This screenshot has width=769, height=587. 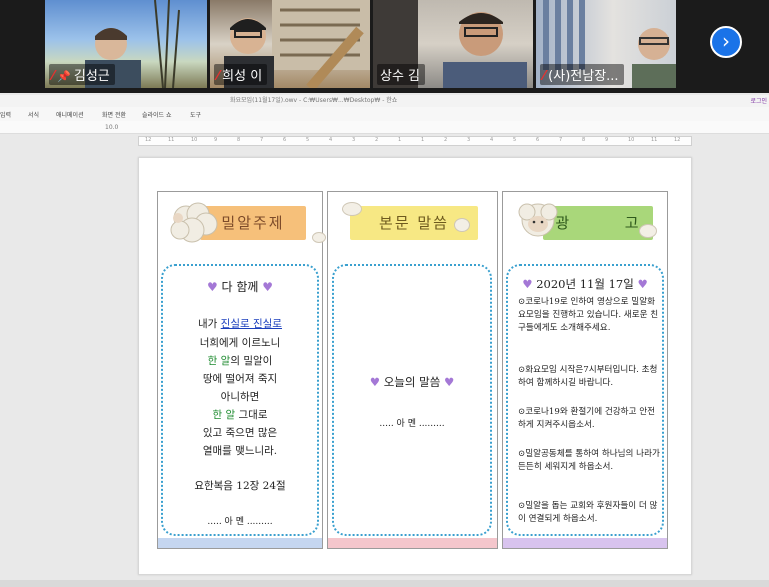 I want to click on login-link: 로그인, so click(x=758, y=100).